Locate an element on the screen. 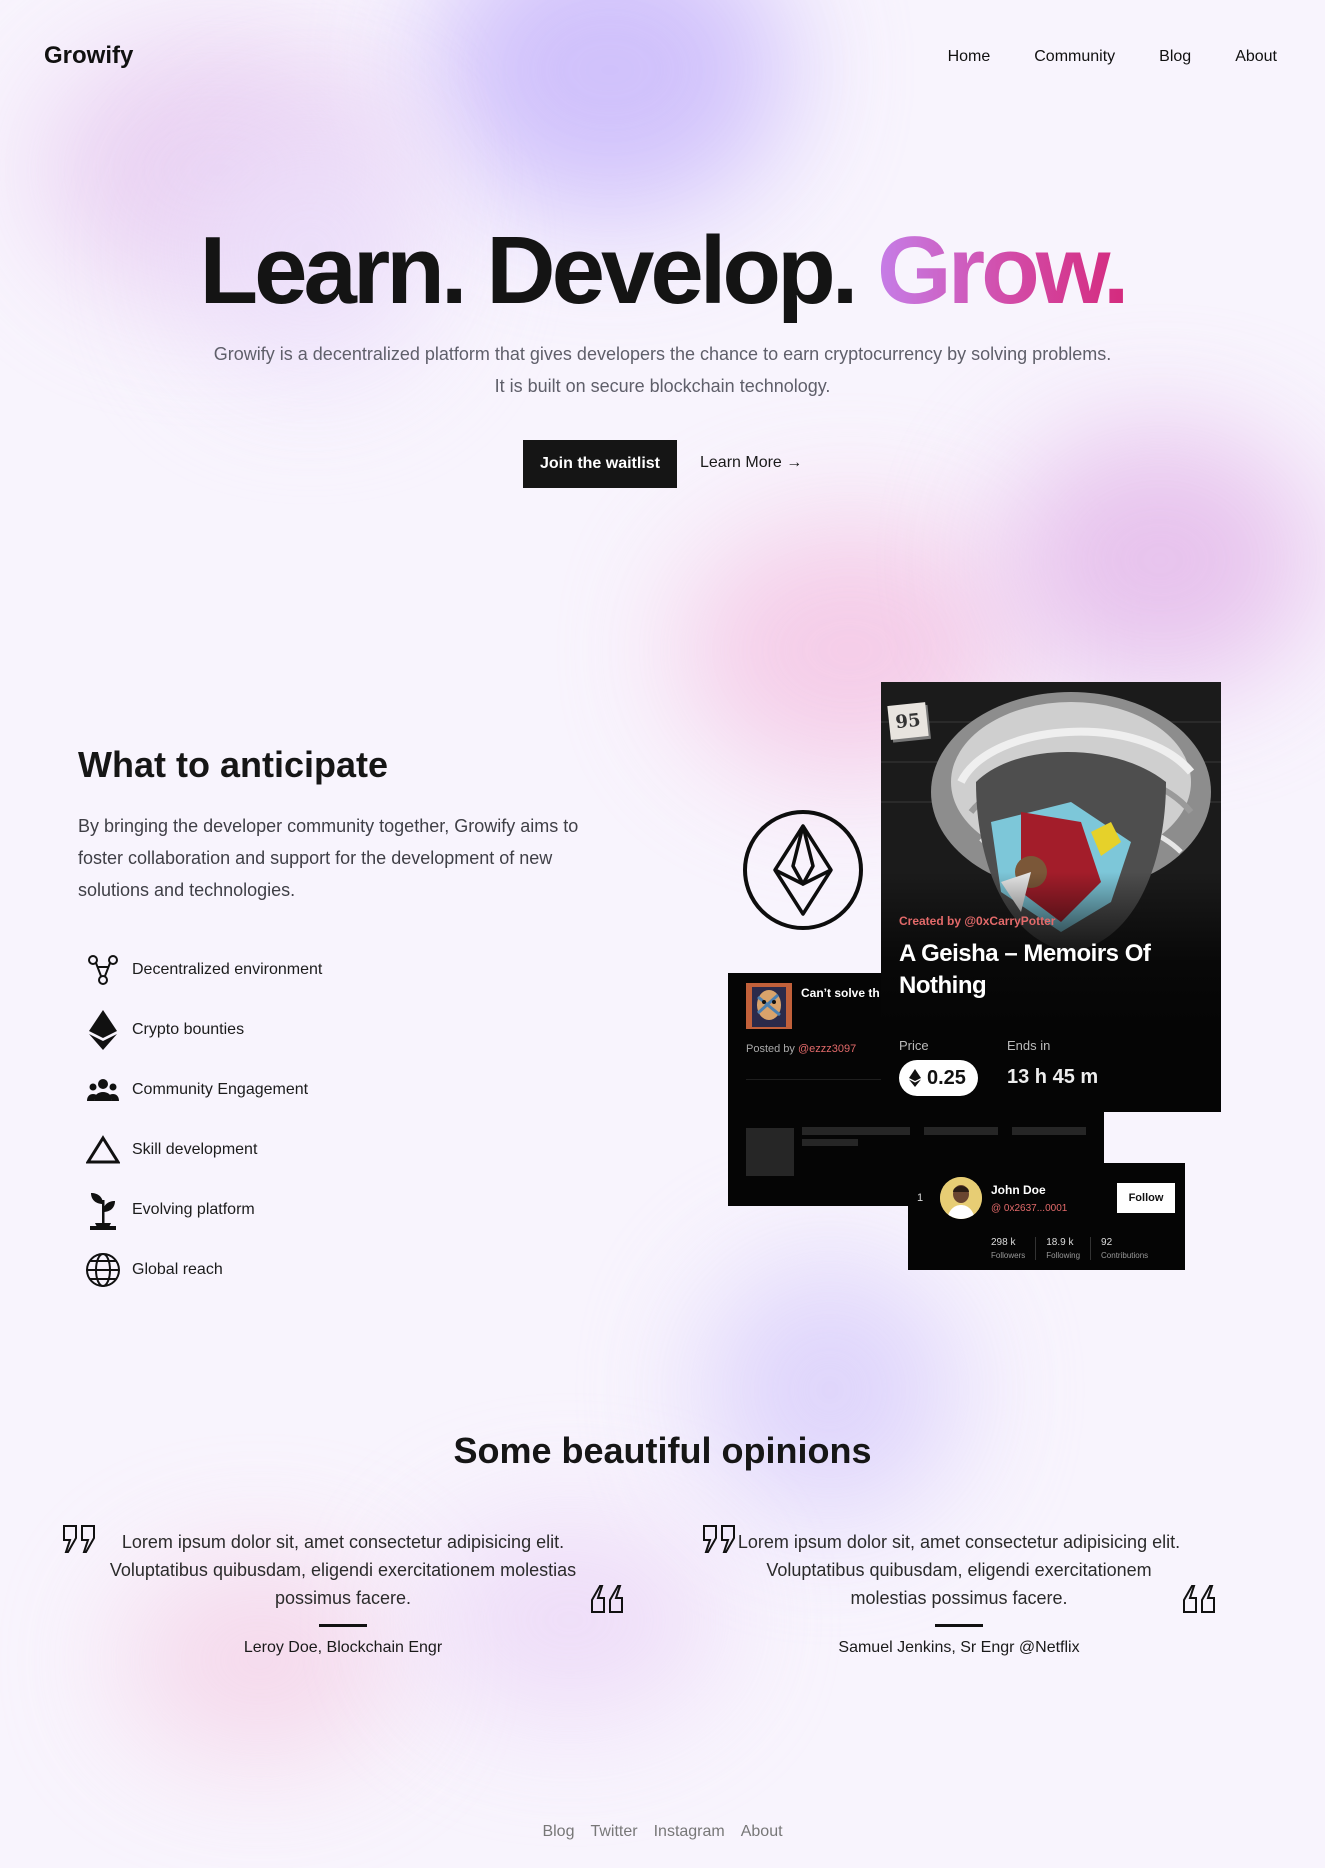 The height and width of the screenshot is (1868, 1325). testimonial-author: Leroy Doe, Blockchain Engr is located at coordinates (343, 1647).